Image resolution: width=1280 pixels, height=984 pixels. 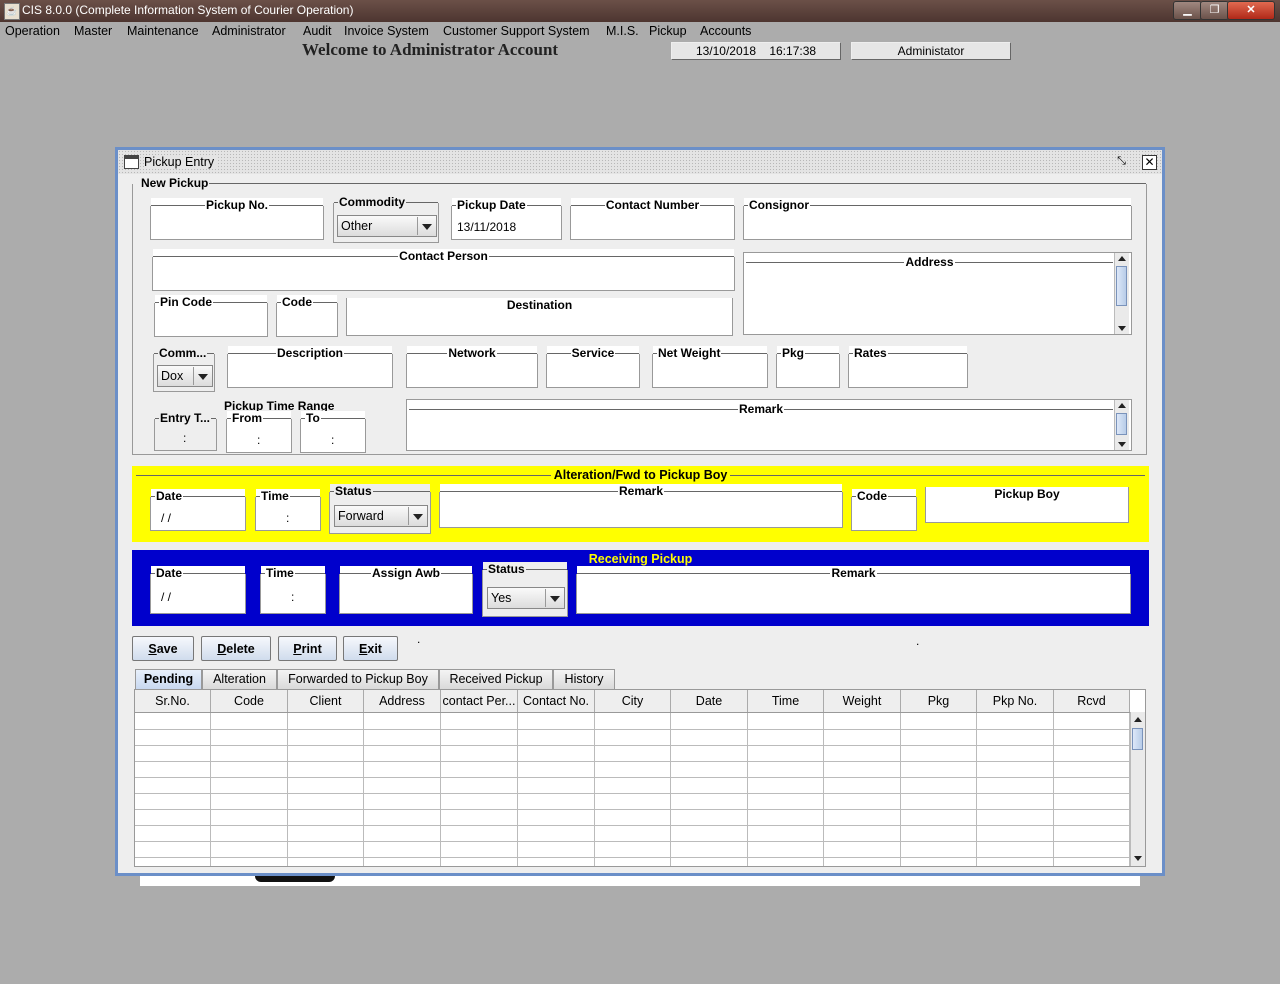 I want to click on pin-code-field: Pin Code, so click(x=211, y=316).